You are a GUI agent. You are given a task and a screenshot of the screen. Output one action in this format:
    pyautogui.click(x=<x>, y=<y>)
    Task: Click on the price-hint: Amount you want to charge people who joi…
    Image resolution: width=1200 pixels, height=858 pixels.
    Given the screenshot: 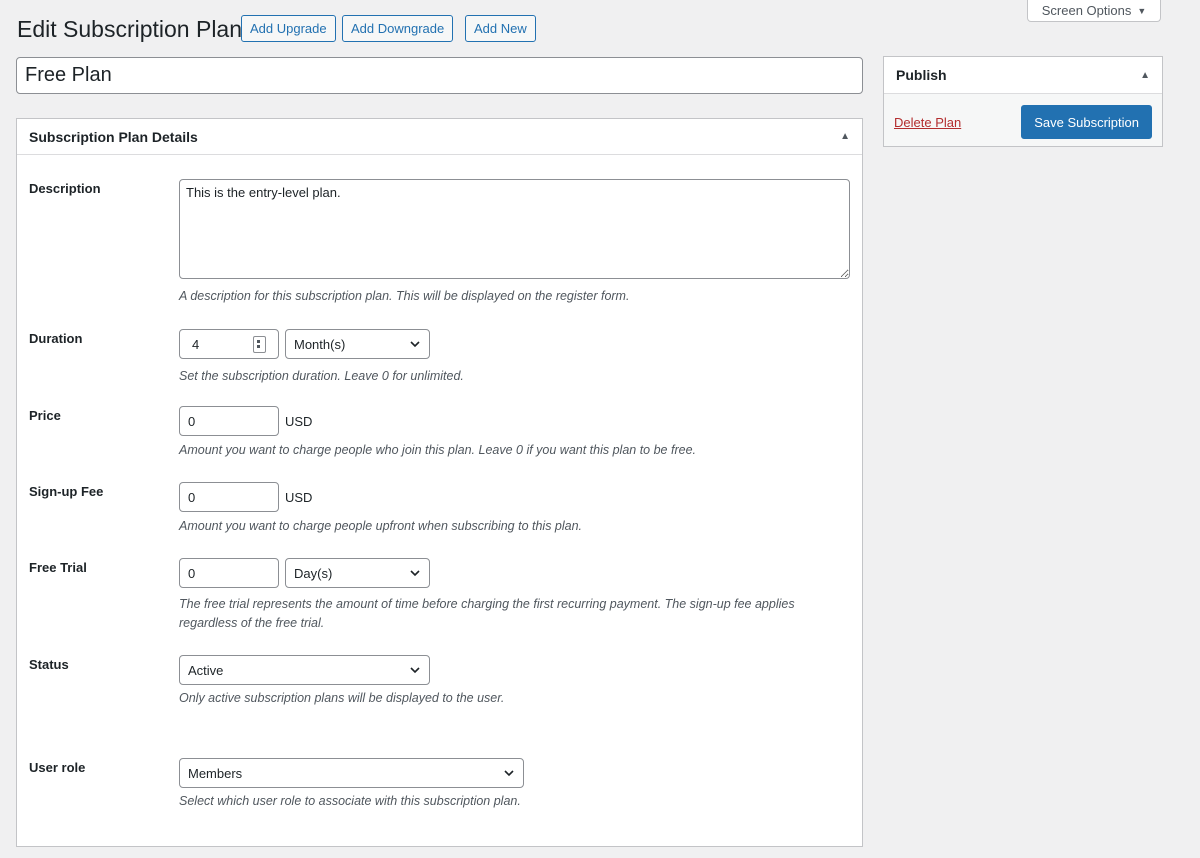 What is the action you would take?
    pyautogui.click(x=437, y=450)
    